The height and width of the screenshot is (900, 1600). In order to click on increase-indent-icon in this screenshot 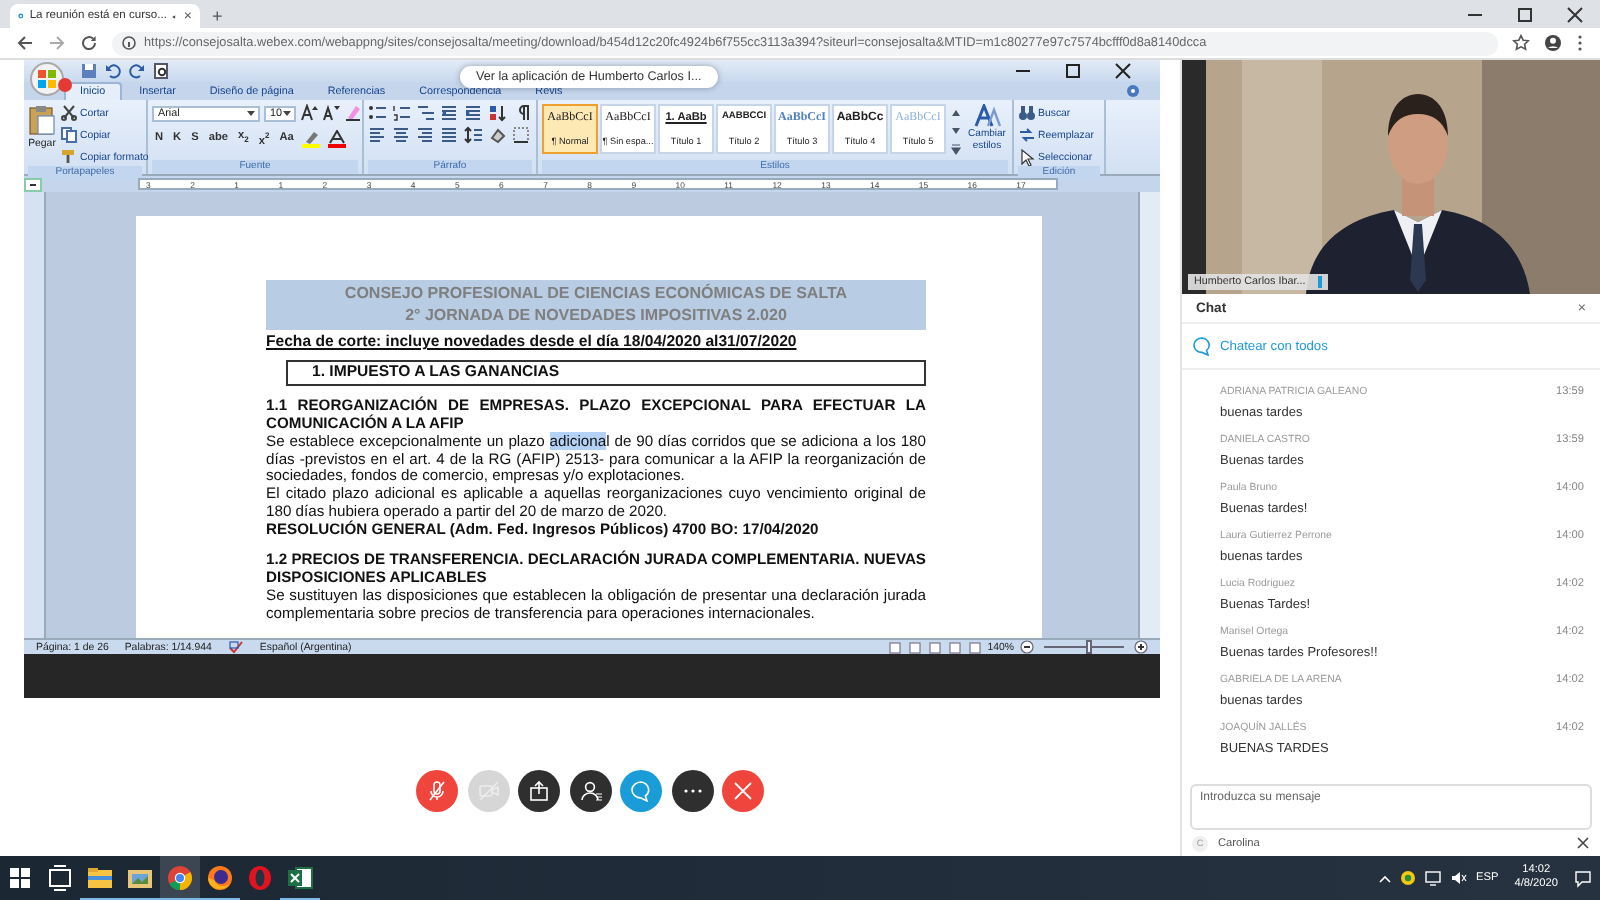, I will do `click(474, 113)`.